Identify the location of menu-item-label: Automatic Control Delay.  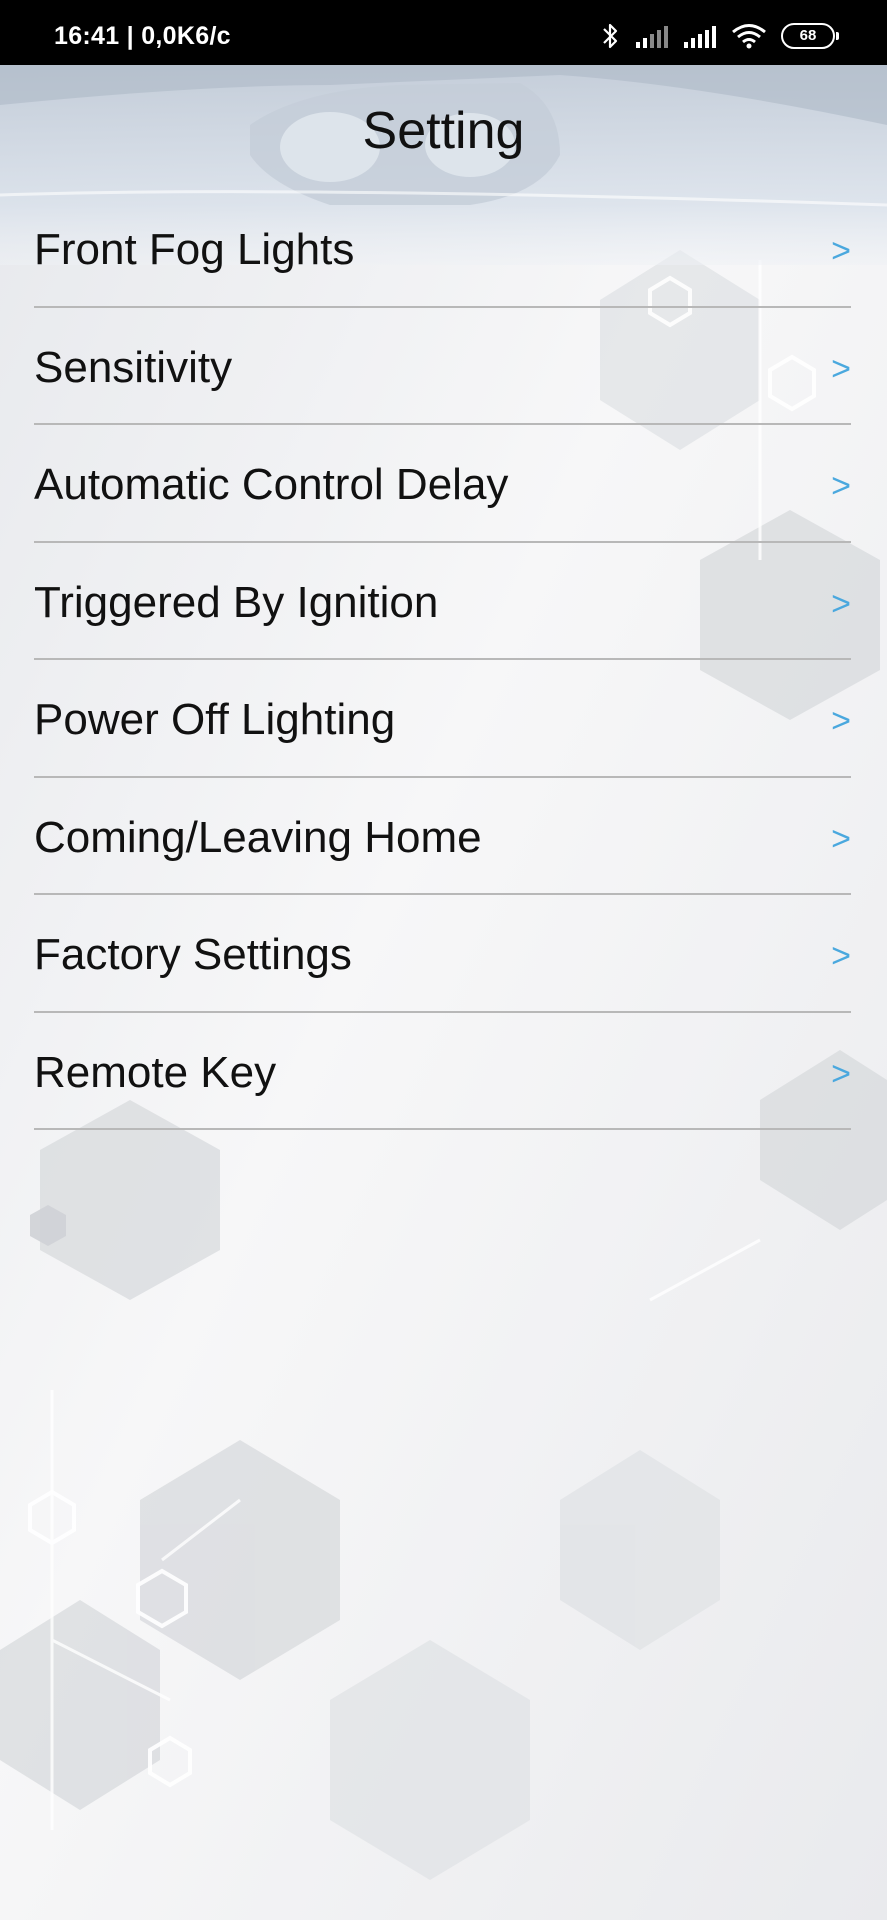
(271, 484).